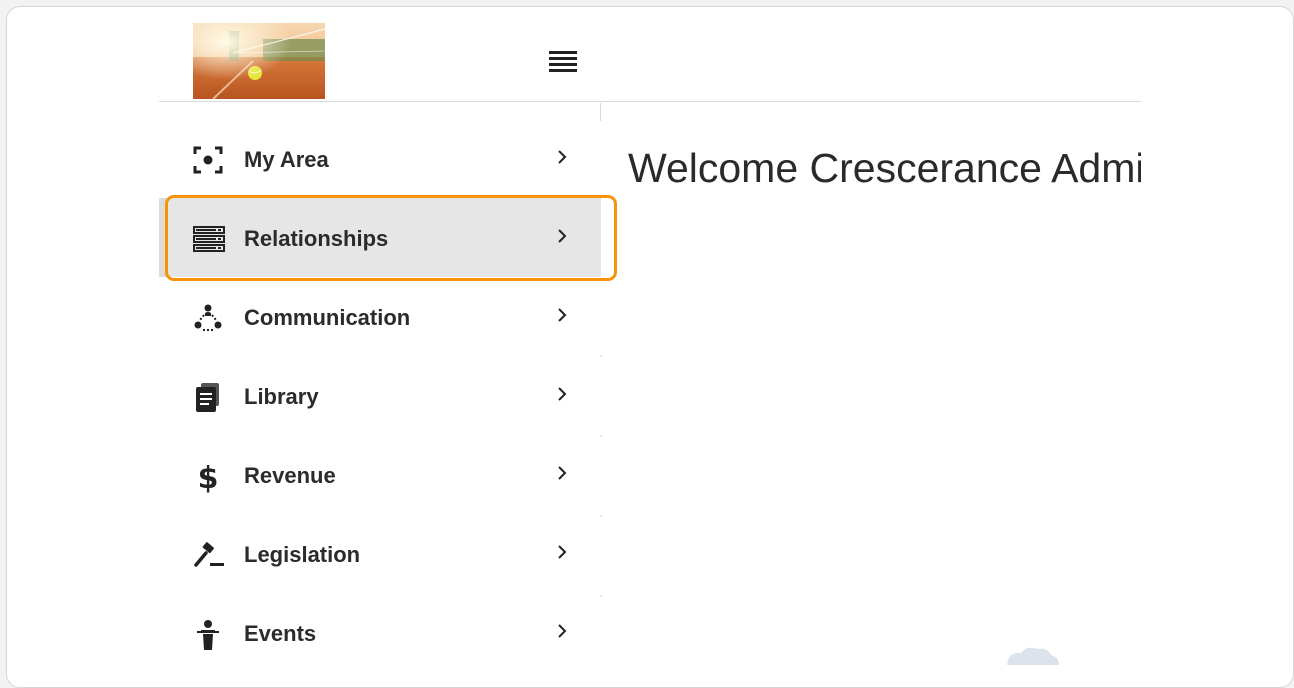 This screenshot has width=1294, height=688. What do you see at coordinates (380, 632) in the screenshot?
I see `sidebar-item-events: Events` at bounding box center [380, 632].